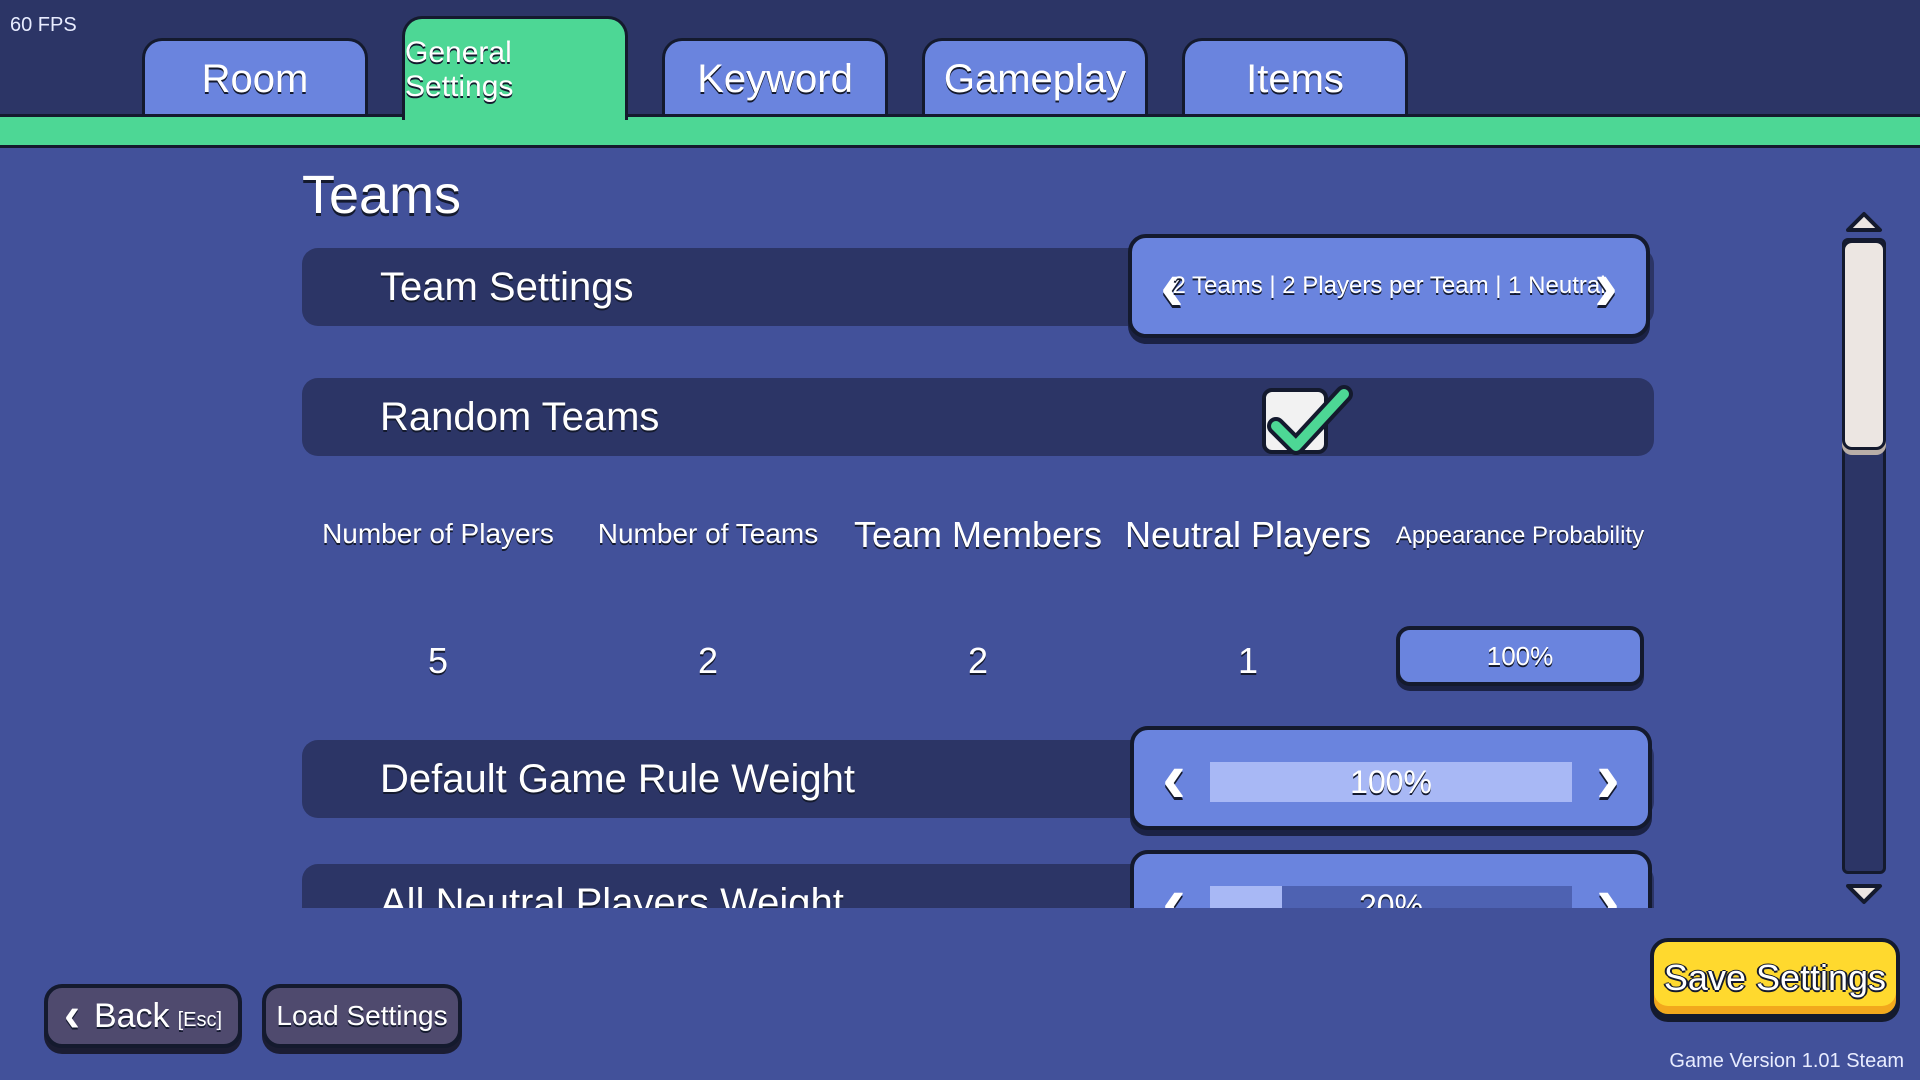 The width and height of the screenshot is (1920, 1080). Describe the element at coordinates (1520, 656) in the screenshot. I see `appearance-probability-button: 100%` at that location.